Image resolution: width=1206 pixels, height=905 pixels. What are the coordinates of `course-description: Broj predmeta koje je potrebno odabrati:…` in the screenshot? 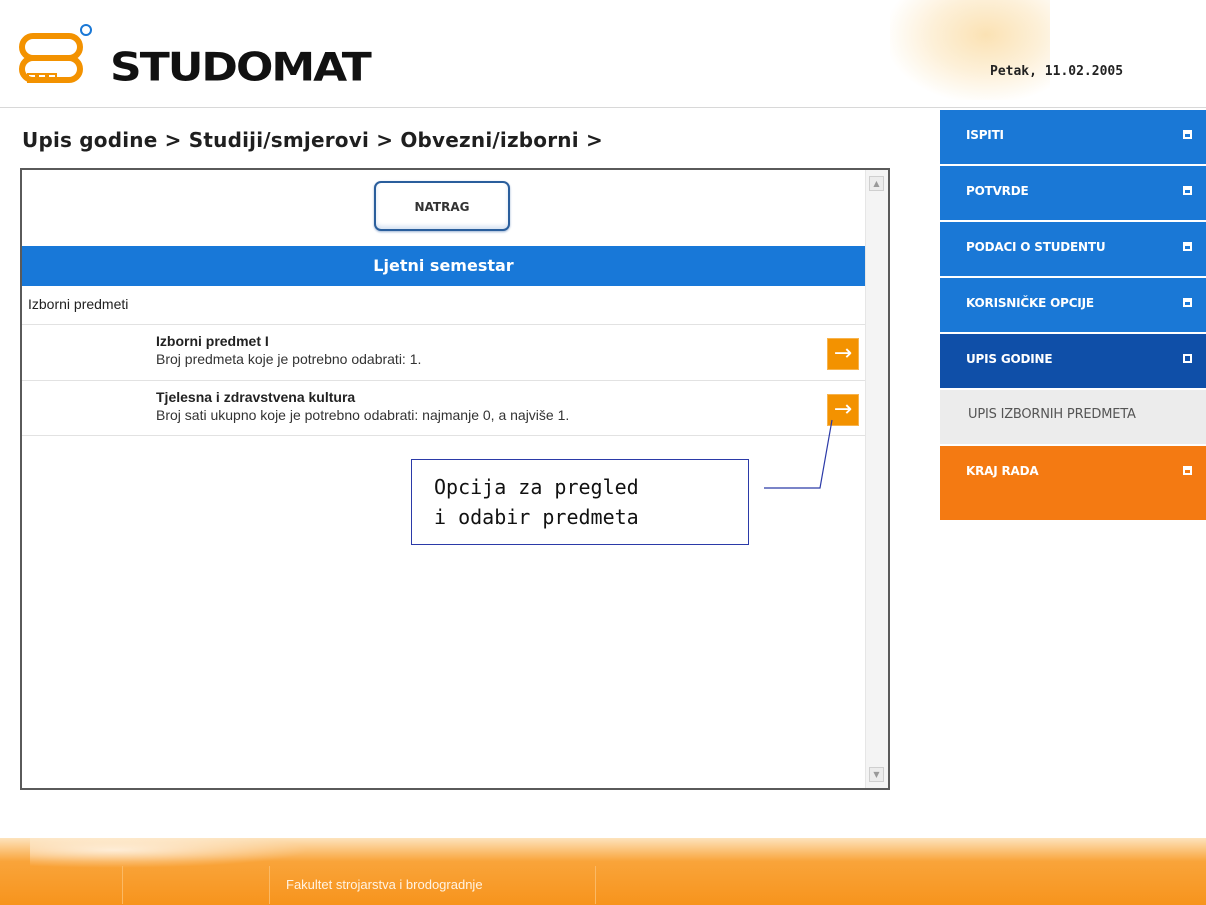 It's located at (289, 359).